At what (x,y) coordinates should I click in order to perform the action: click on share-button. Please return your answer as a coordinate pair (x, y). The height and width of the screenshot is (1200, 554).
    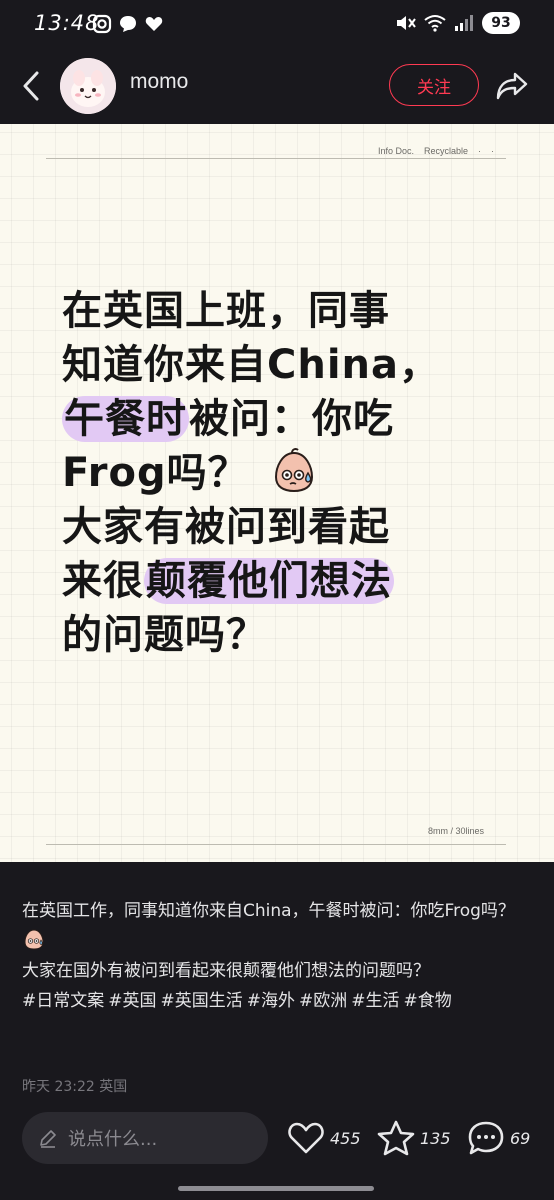
    Looking at the image, I should click on (512, 86).